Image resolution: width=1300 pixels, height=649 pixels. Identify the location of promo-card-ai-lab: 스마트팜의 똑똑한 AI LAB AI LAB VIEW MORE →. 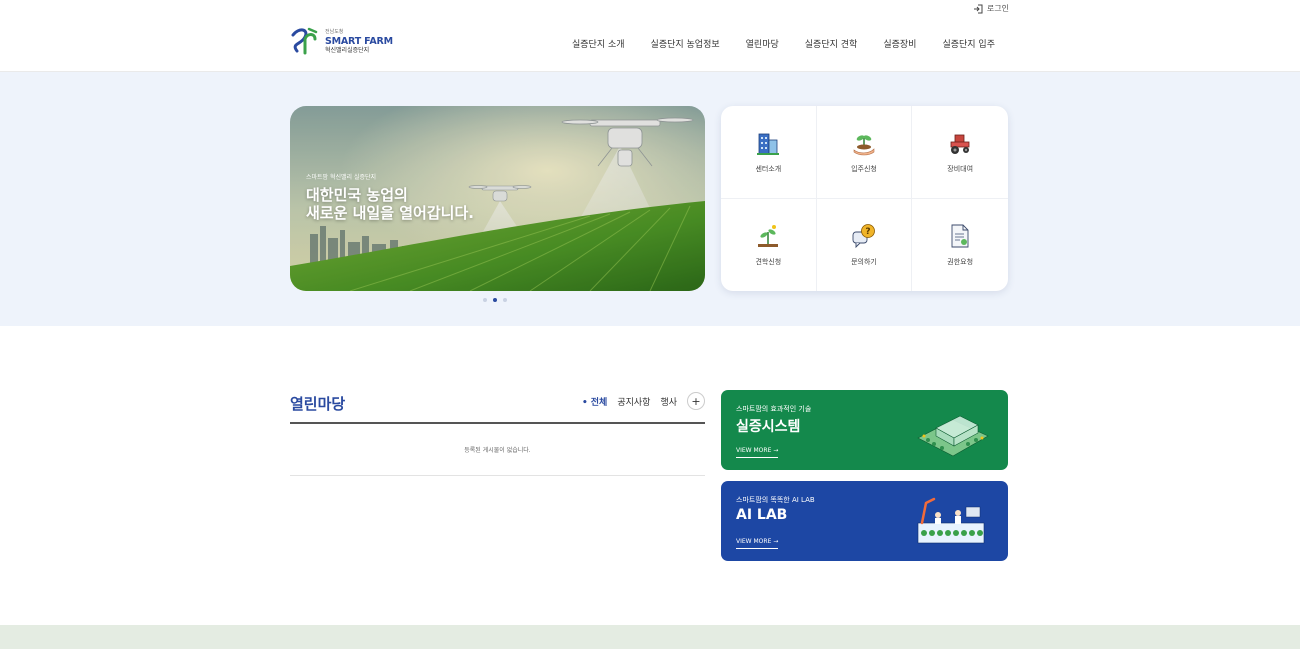
(864, 521).